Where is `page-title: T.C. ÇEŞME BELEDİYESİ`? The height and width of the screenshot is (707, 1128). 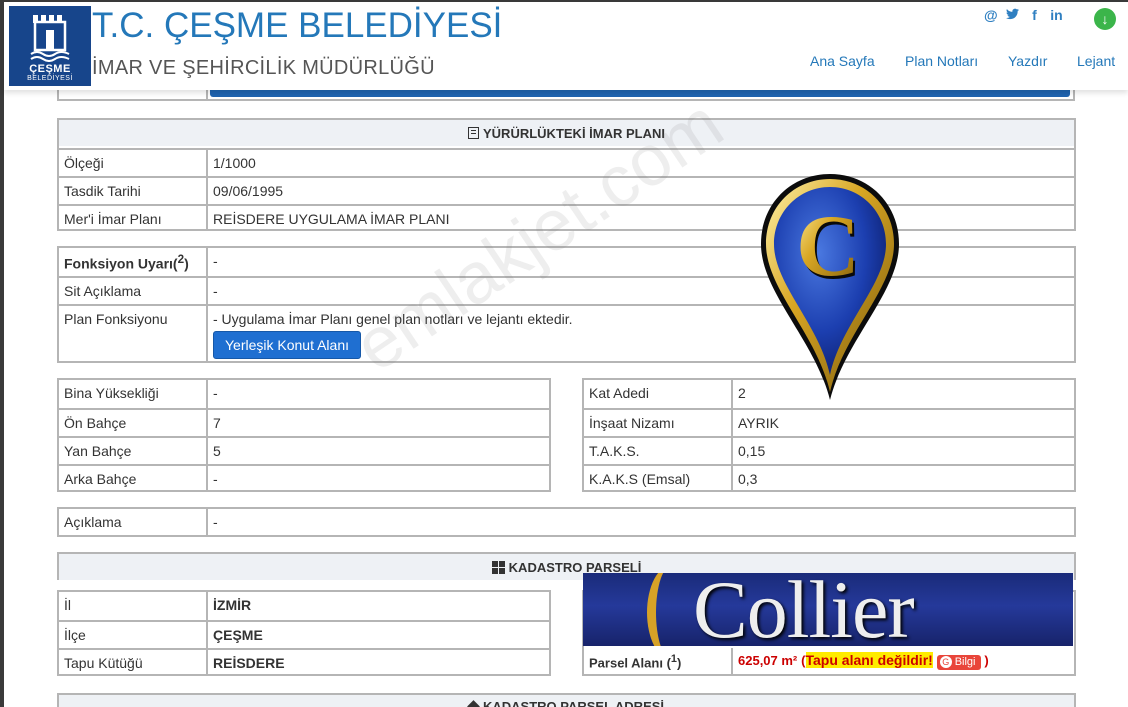 page-title: T.C. ÇEŞME BELEDİYESİ is located at coordinates (297, 25).